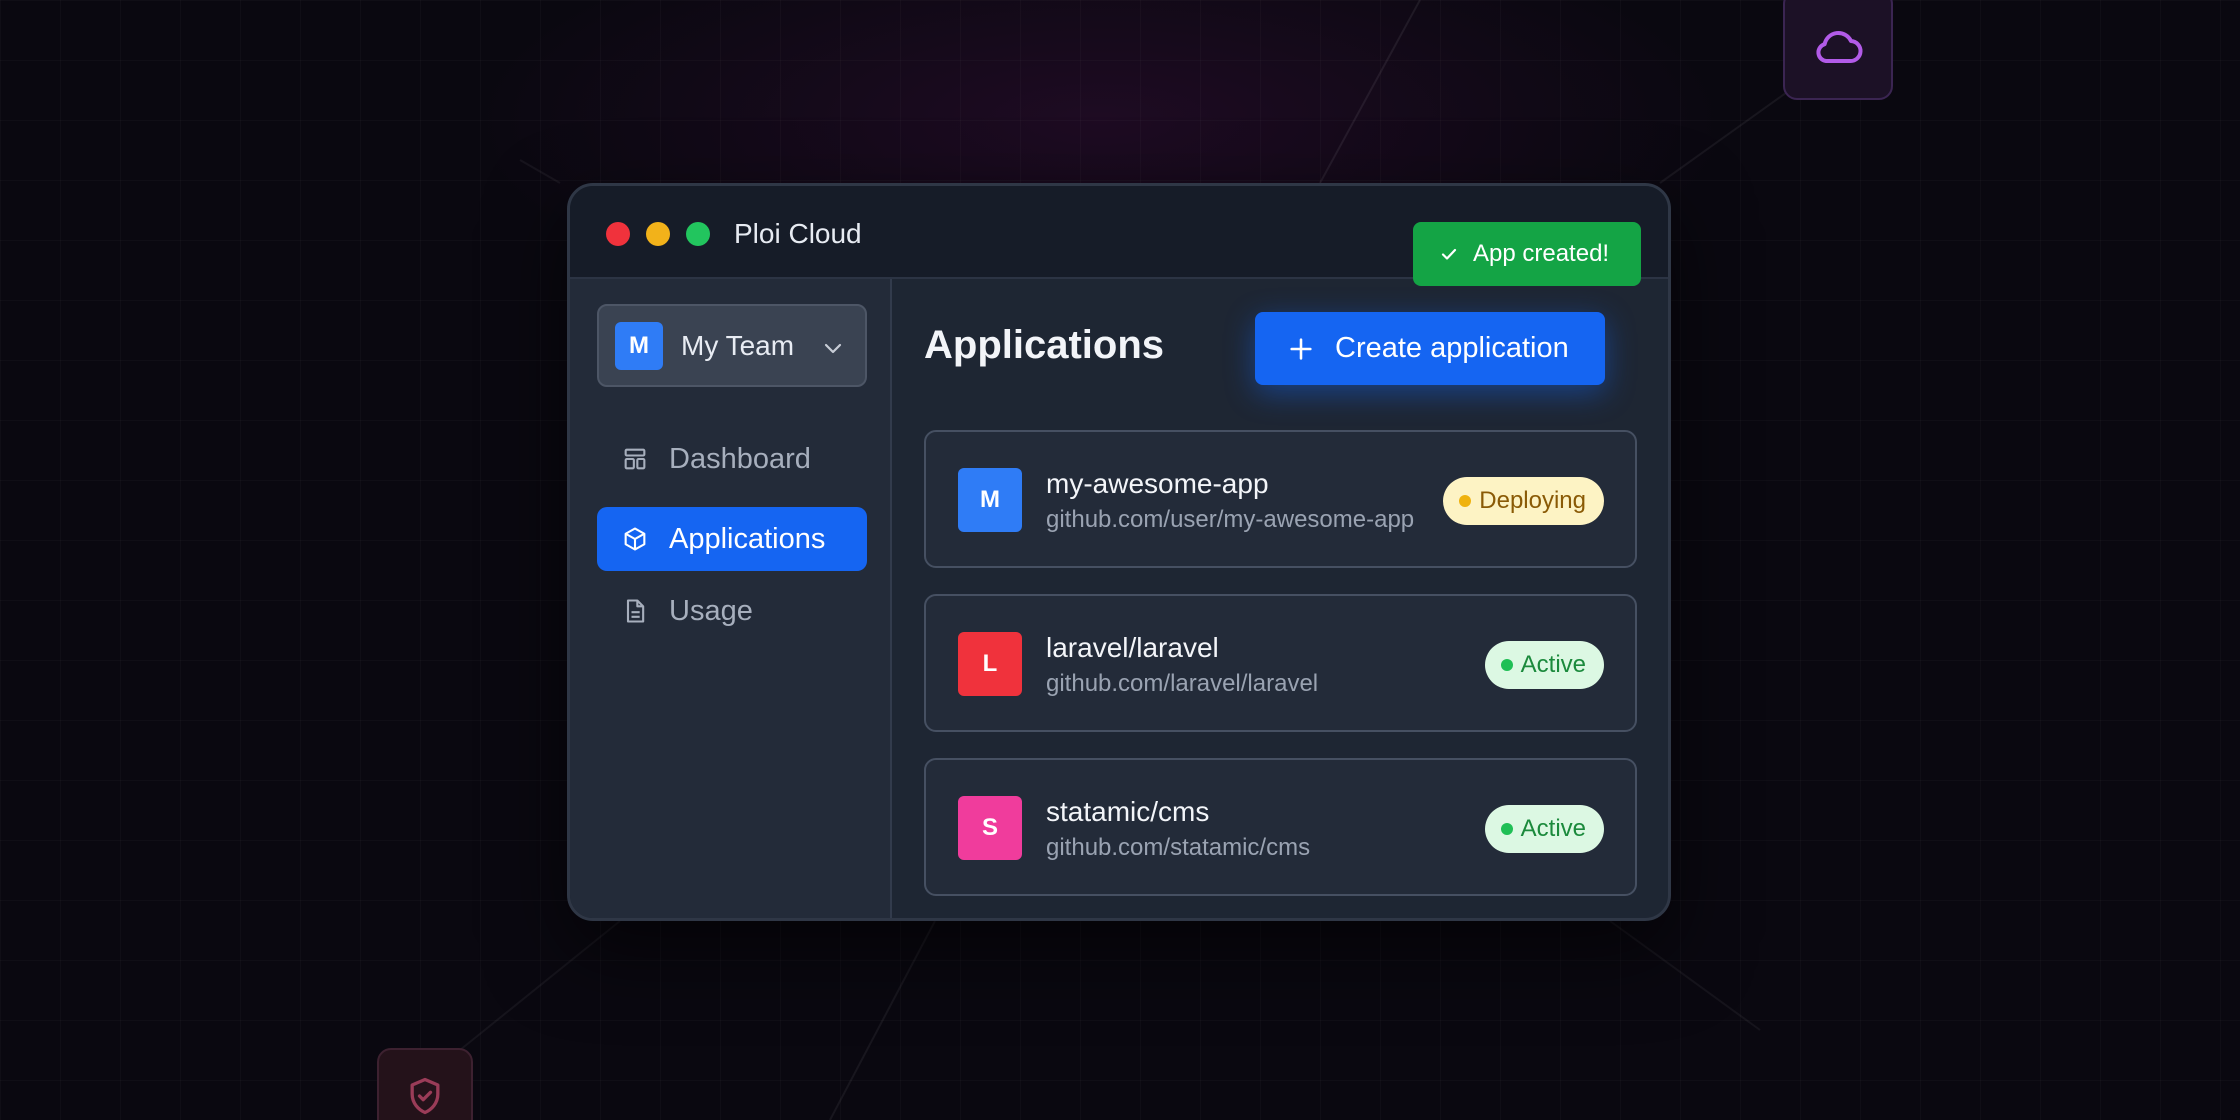 This screenshot has width=2240, height=1120. Describe the element at coordinates (635, 539) in the screenshot. I see `cube-icon` at that location.